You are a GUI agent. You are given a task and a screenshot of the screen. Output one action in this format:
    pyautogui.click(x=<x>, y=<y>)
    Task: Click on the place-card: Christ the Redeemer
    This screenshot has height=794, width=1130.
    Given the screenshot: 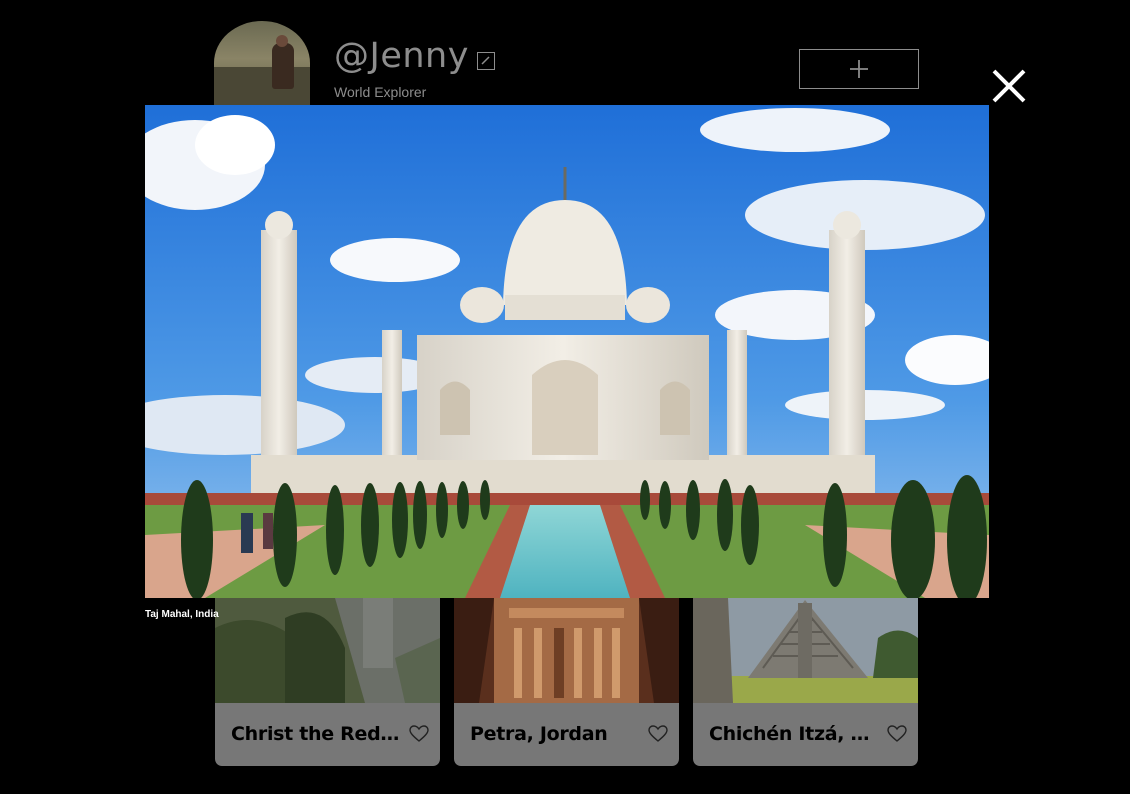 What is the action you would take?
    pyautogui.click(x=327, y=682)
    